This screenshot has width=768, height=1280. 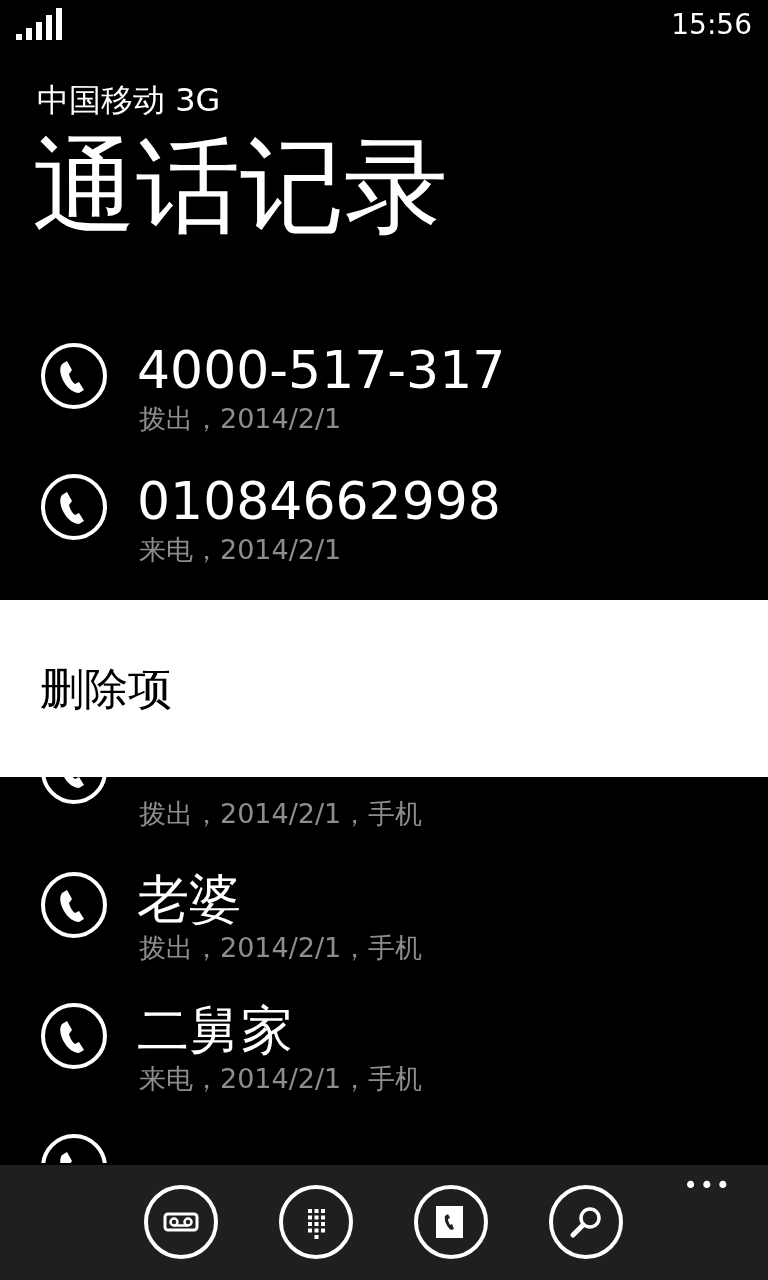 I want to click on search-icon, so click(x=586, y=1222).